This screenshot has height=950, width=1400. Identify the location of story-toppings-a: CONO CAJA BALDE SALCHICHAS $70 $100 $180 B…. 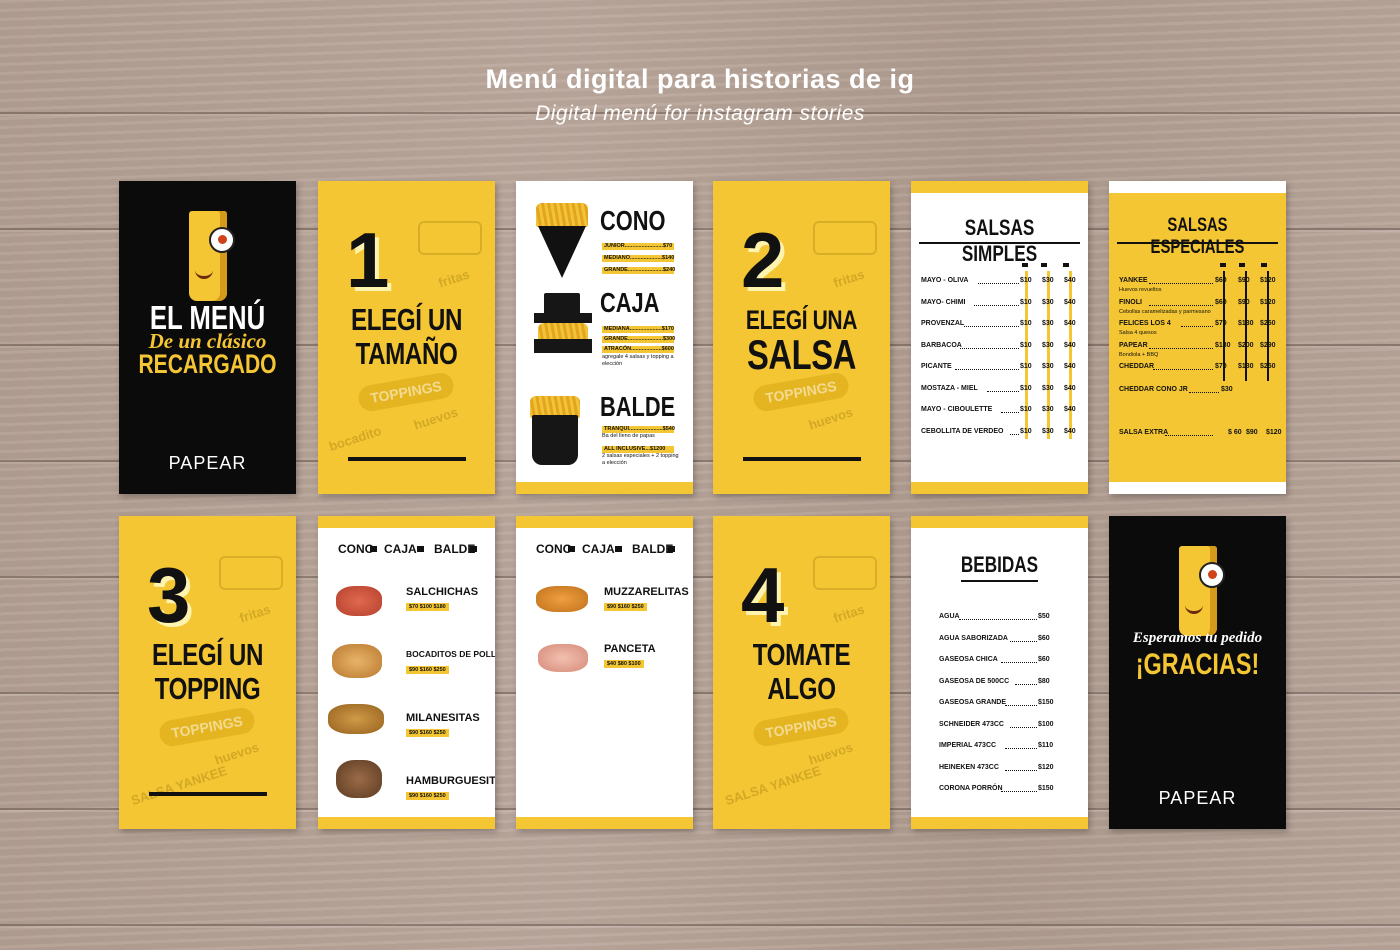
(406, 672).